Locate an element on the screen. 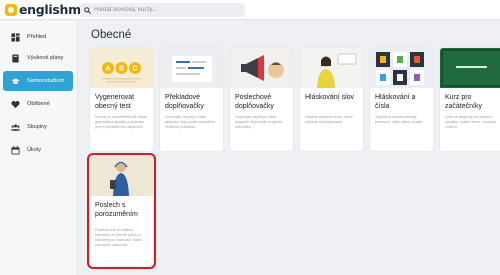 The width and height of the screenshot is (500, 275). svg-text: B is located at coordinates (121, 69).